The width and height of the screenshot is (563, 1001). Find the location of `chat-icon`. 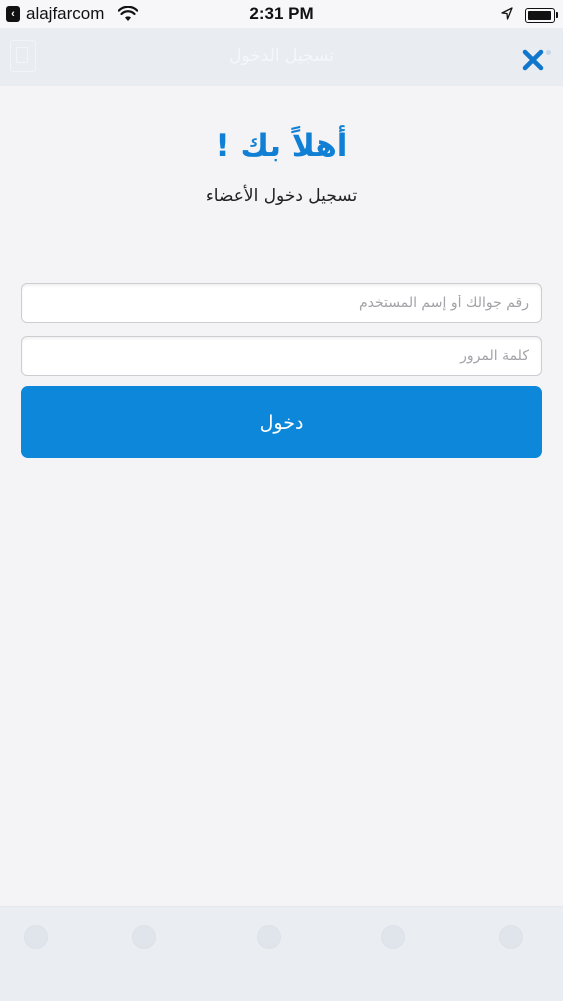

chat-icon is located at coordinates (144, 937).